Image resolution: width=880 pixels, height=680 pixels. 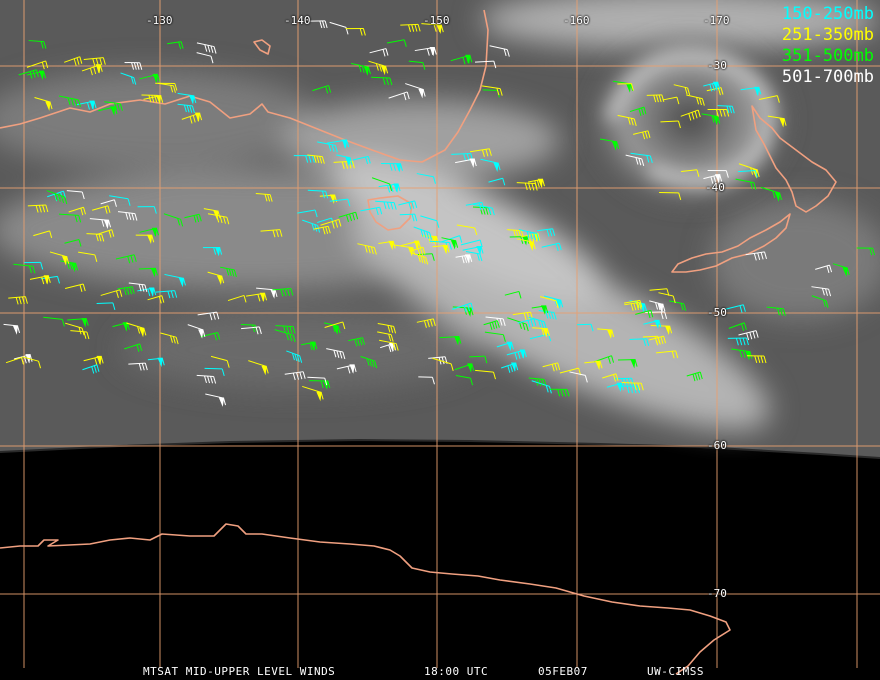 What do you see at coordinates (675, 671) in the screenshot?
I see `caption-source: UW-CIMSS` at bounding box center [675, 671].